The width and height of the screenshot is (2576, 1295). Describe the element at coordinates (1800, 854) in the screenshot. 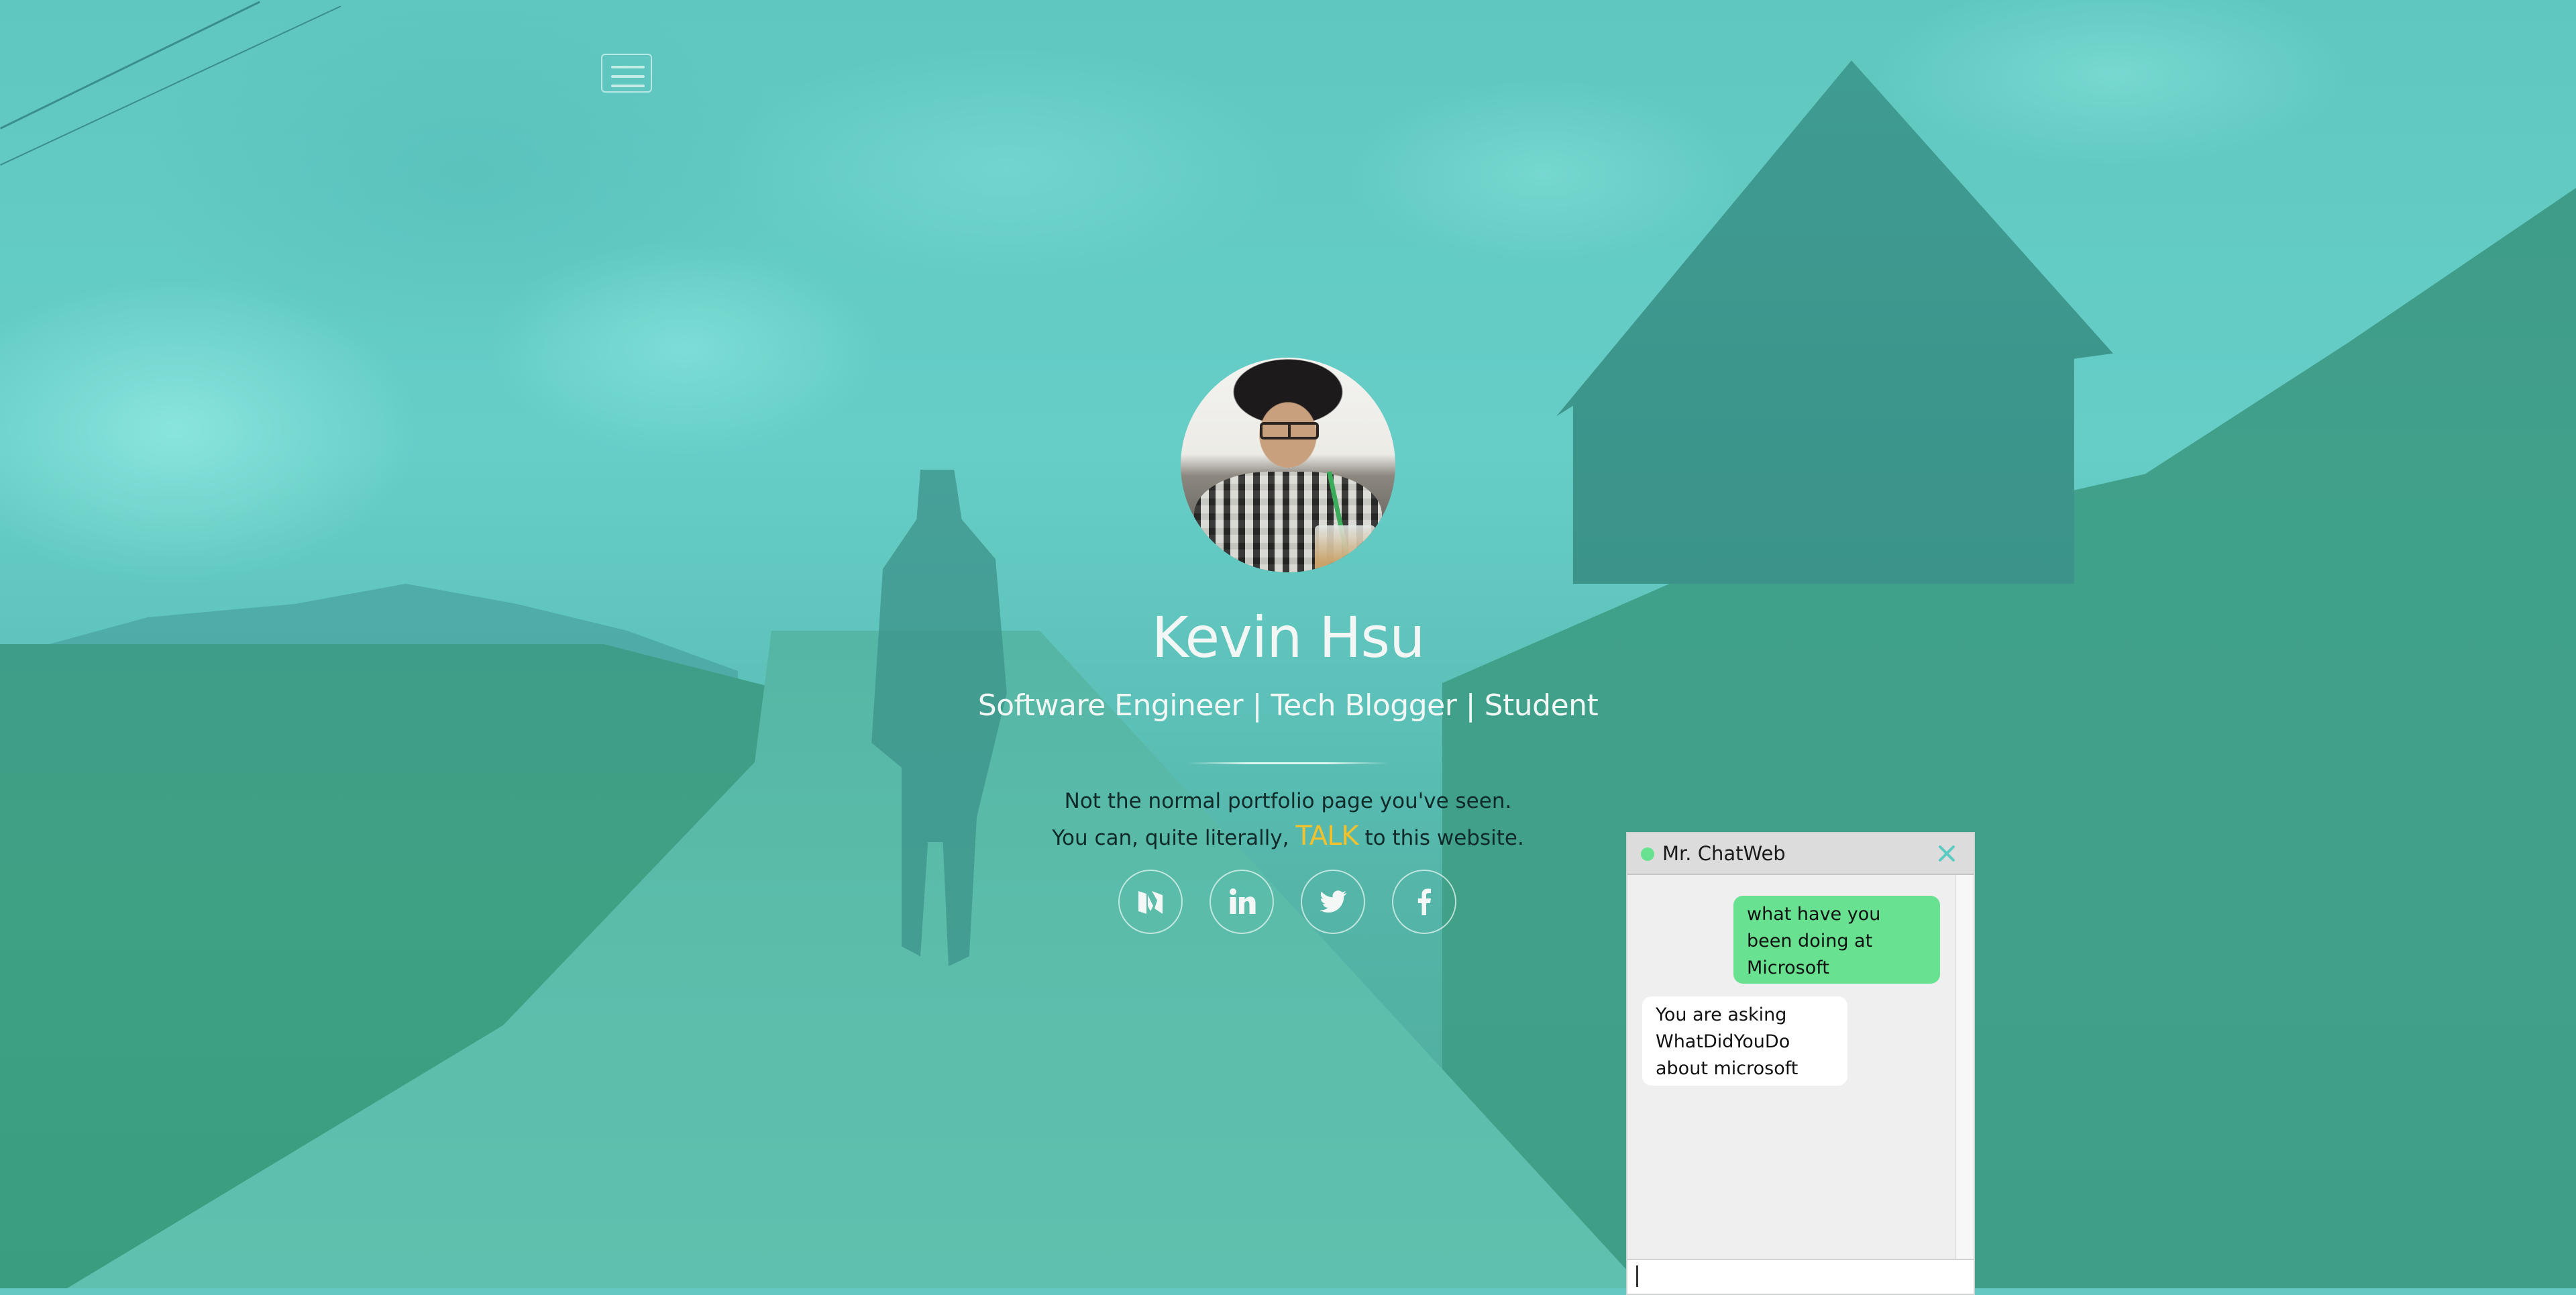

I see `chat-header: Mr. ChatWeb` at that location.